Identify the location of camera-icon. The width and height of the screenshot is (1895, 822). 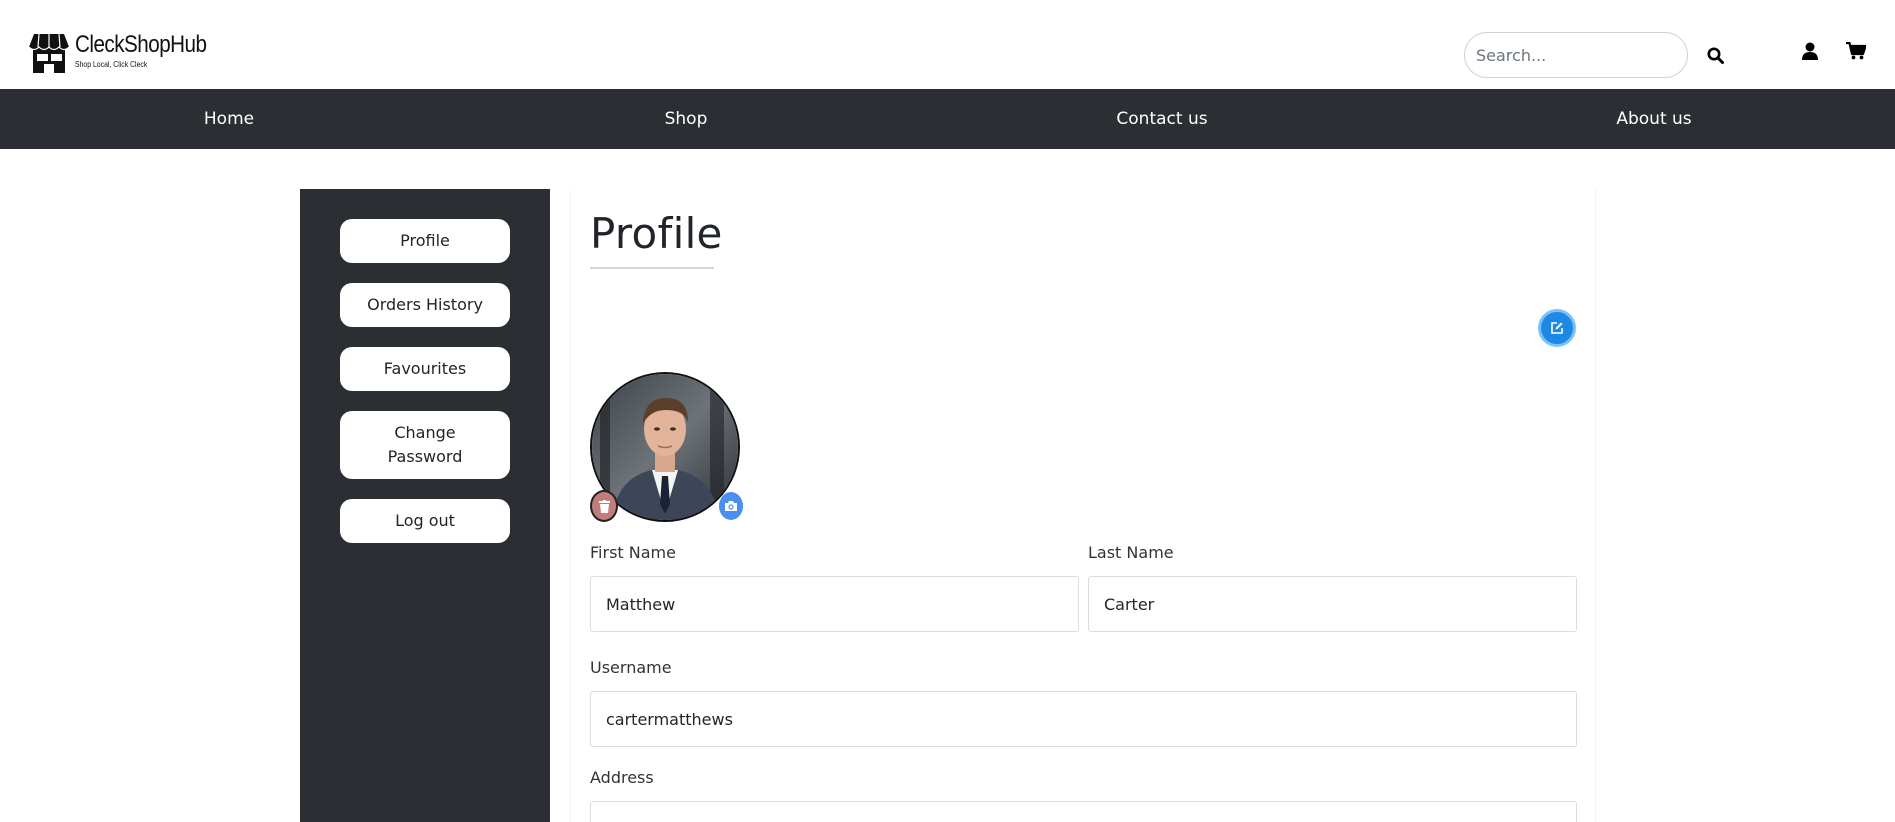
(731, 506).